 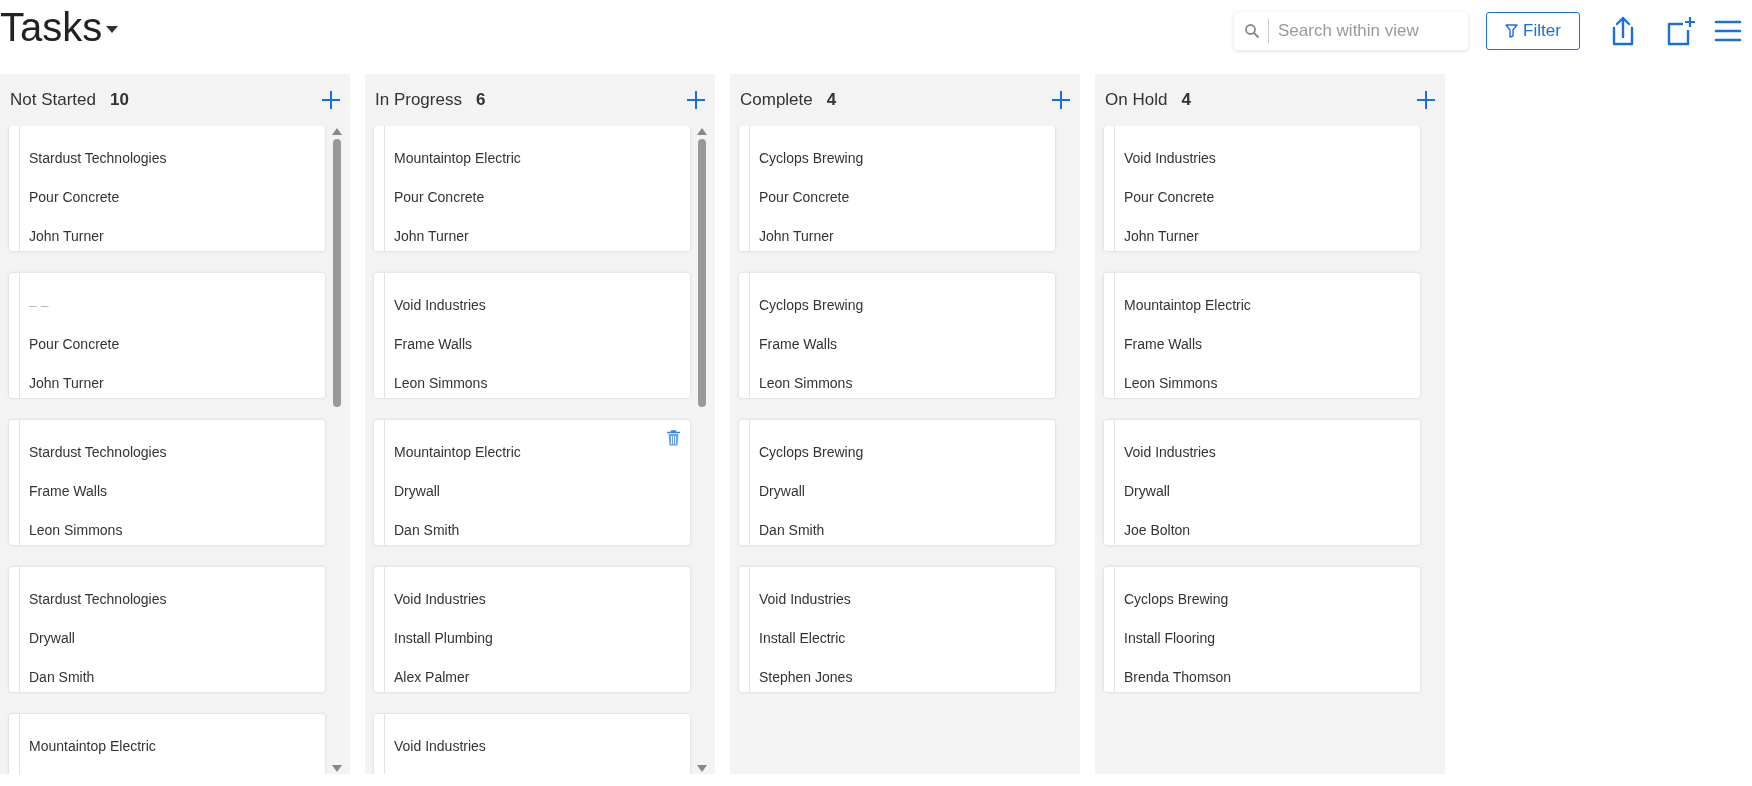 I want to click on card-text: Brenda Thomson, so click(x=1178, y=677).